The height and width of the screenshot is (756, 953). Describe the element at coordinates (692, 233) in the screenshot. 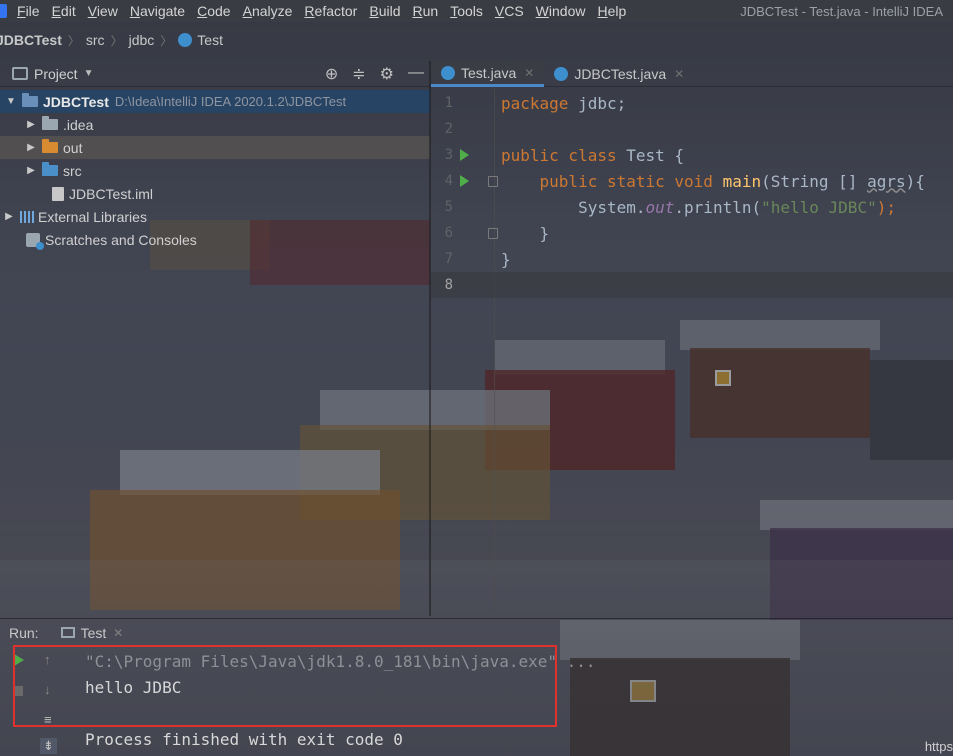

I see `code-line: 6 }` at that location.